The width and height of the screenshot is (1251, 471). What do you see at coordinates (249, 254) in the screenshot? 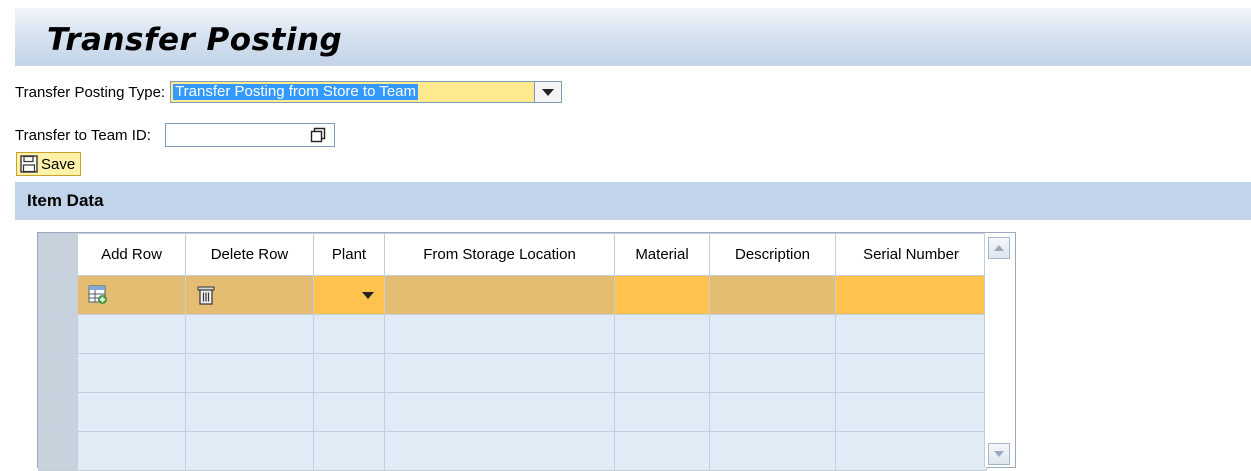
I see `column-header-delete-row: Delete Row` at bounding box center [249, 254].